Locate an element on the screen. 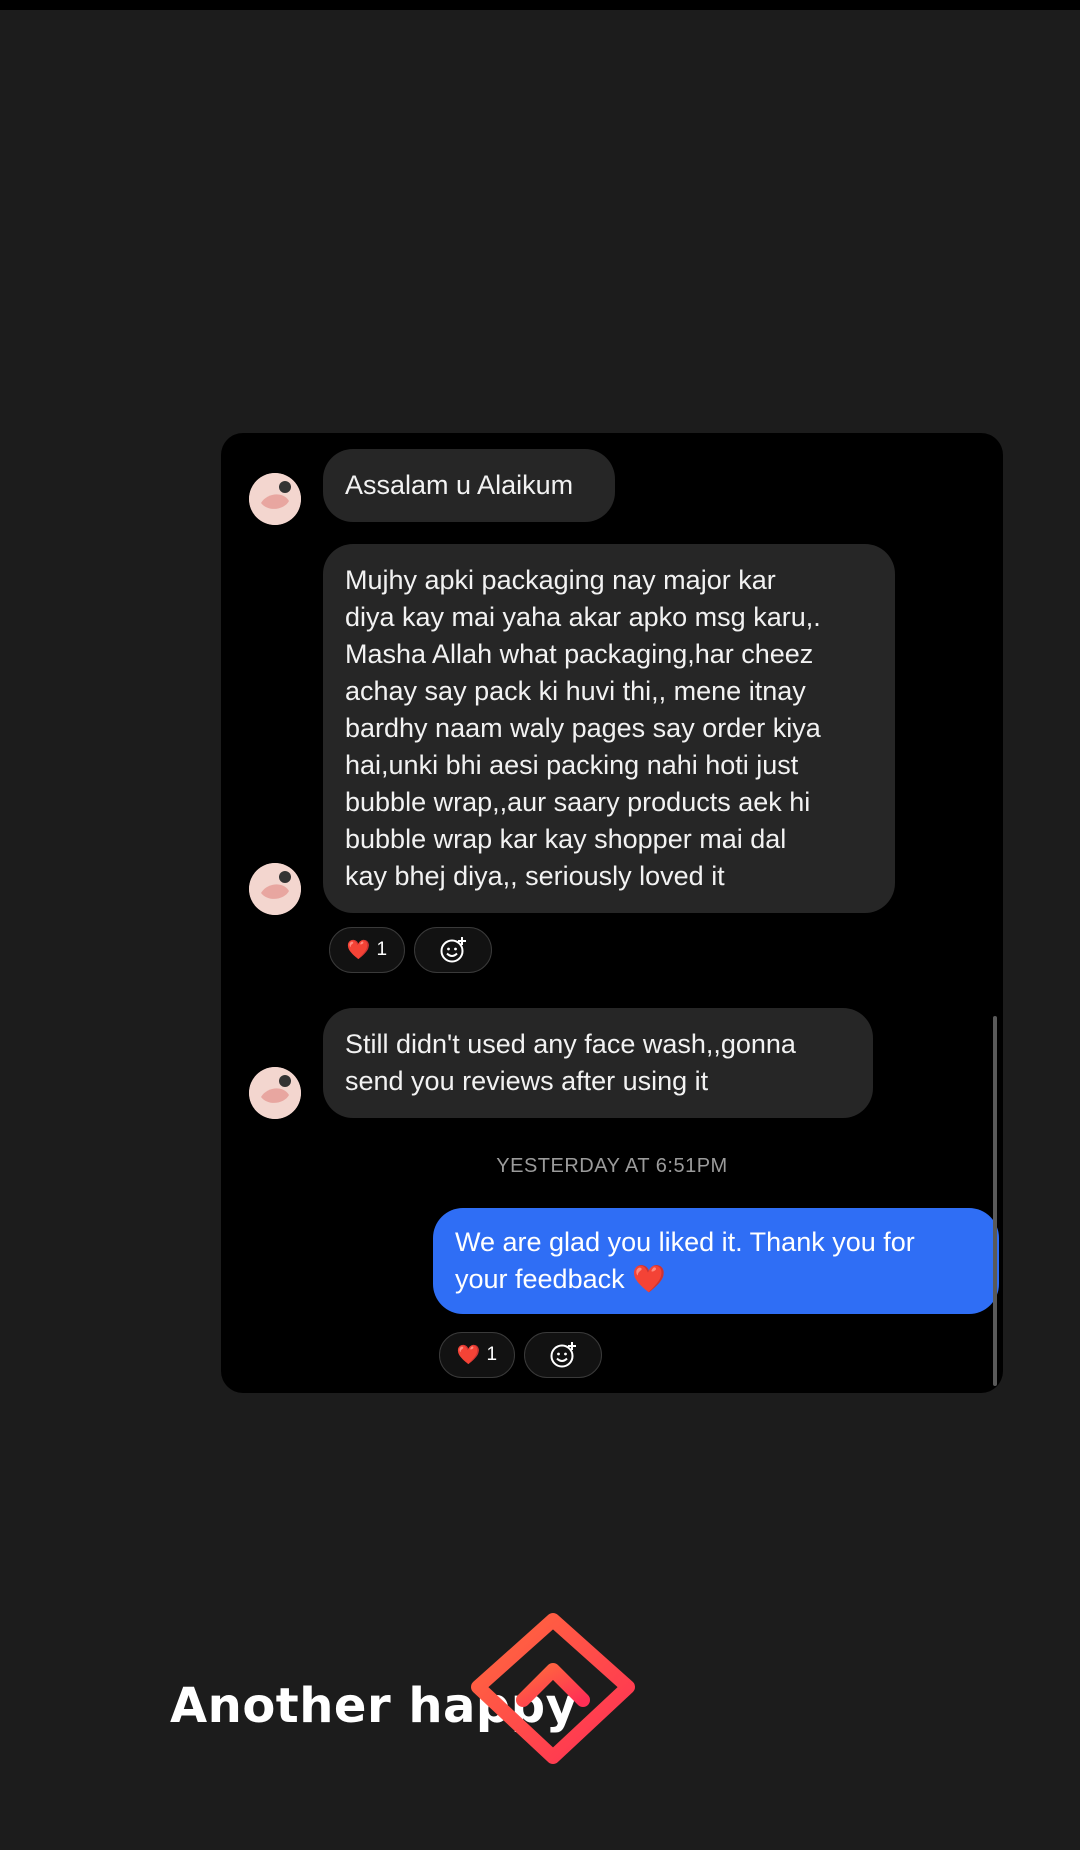 This screenshot has height=1850, width=1080. message-timestamp: YESTERDAY AT 6:51PM is located at coordinates (612, 1166).